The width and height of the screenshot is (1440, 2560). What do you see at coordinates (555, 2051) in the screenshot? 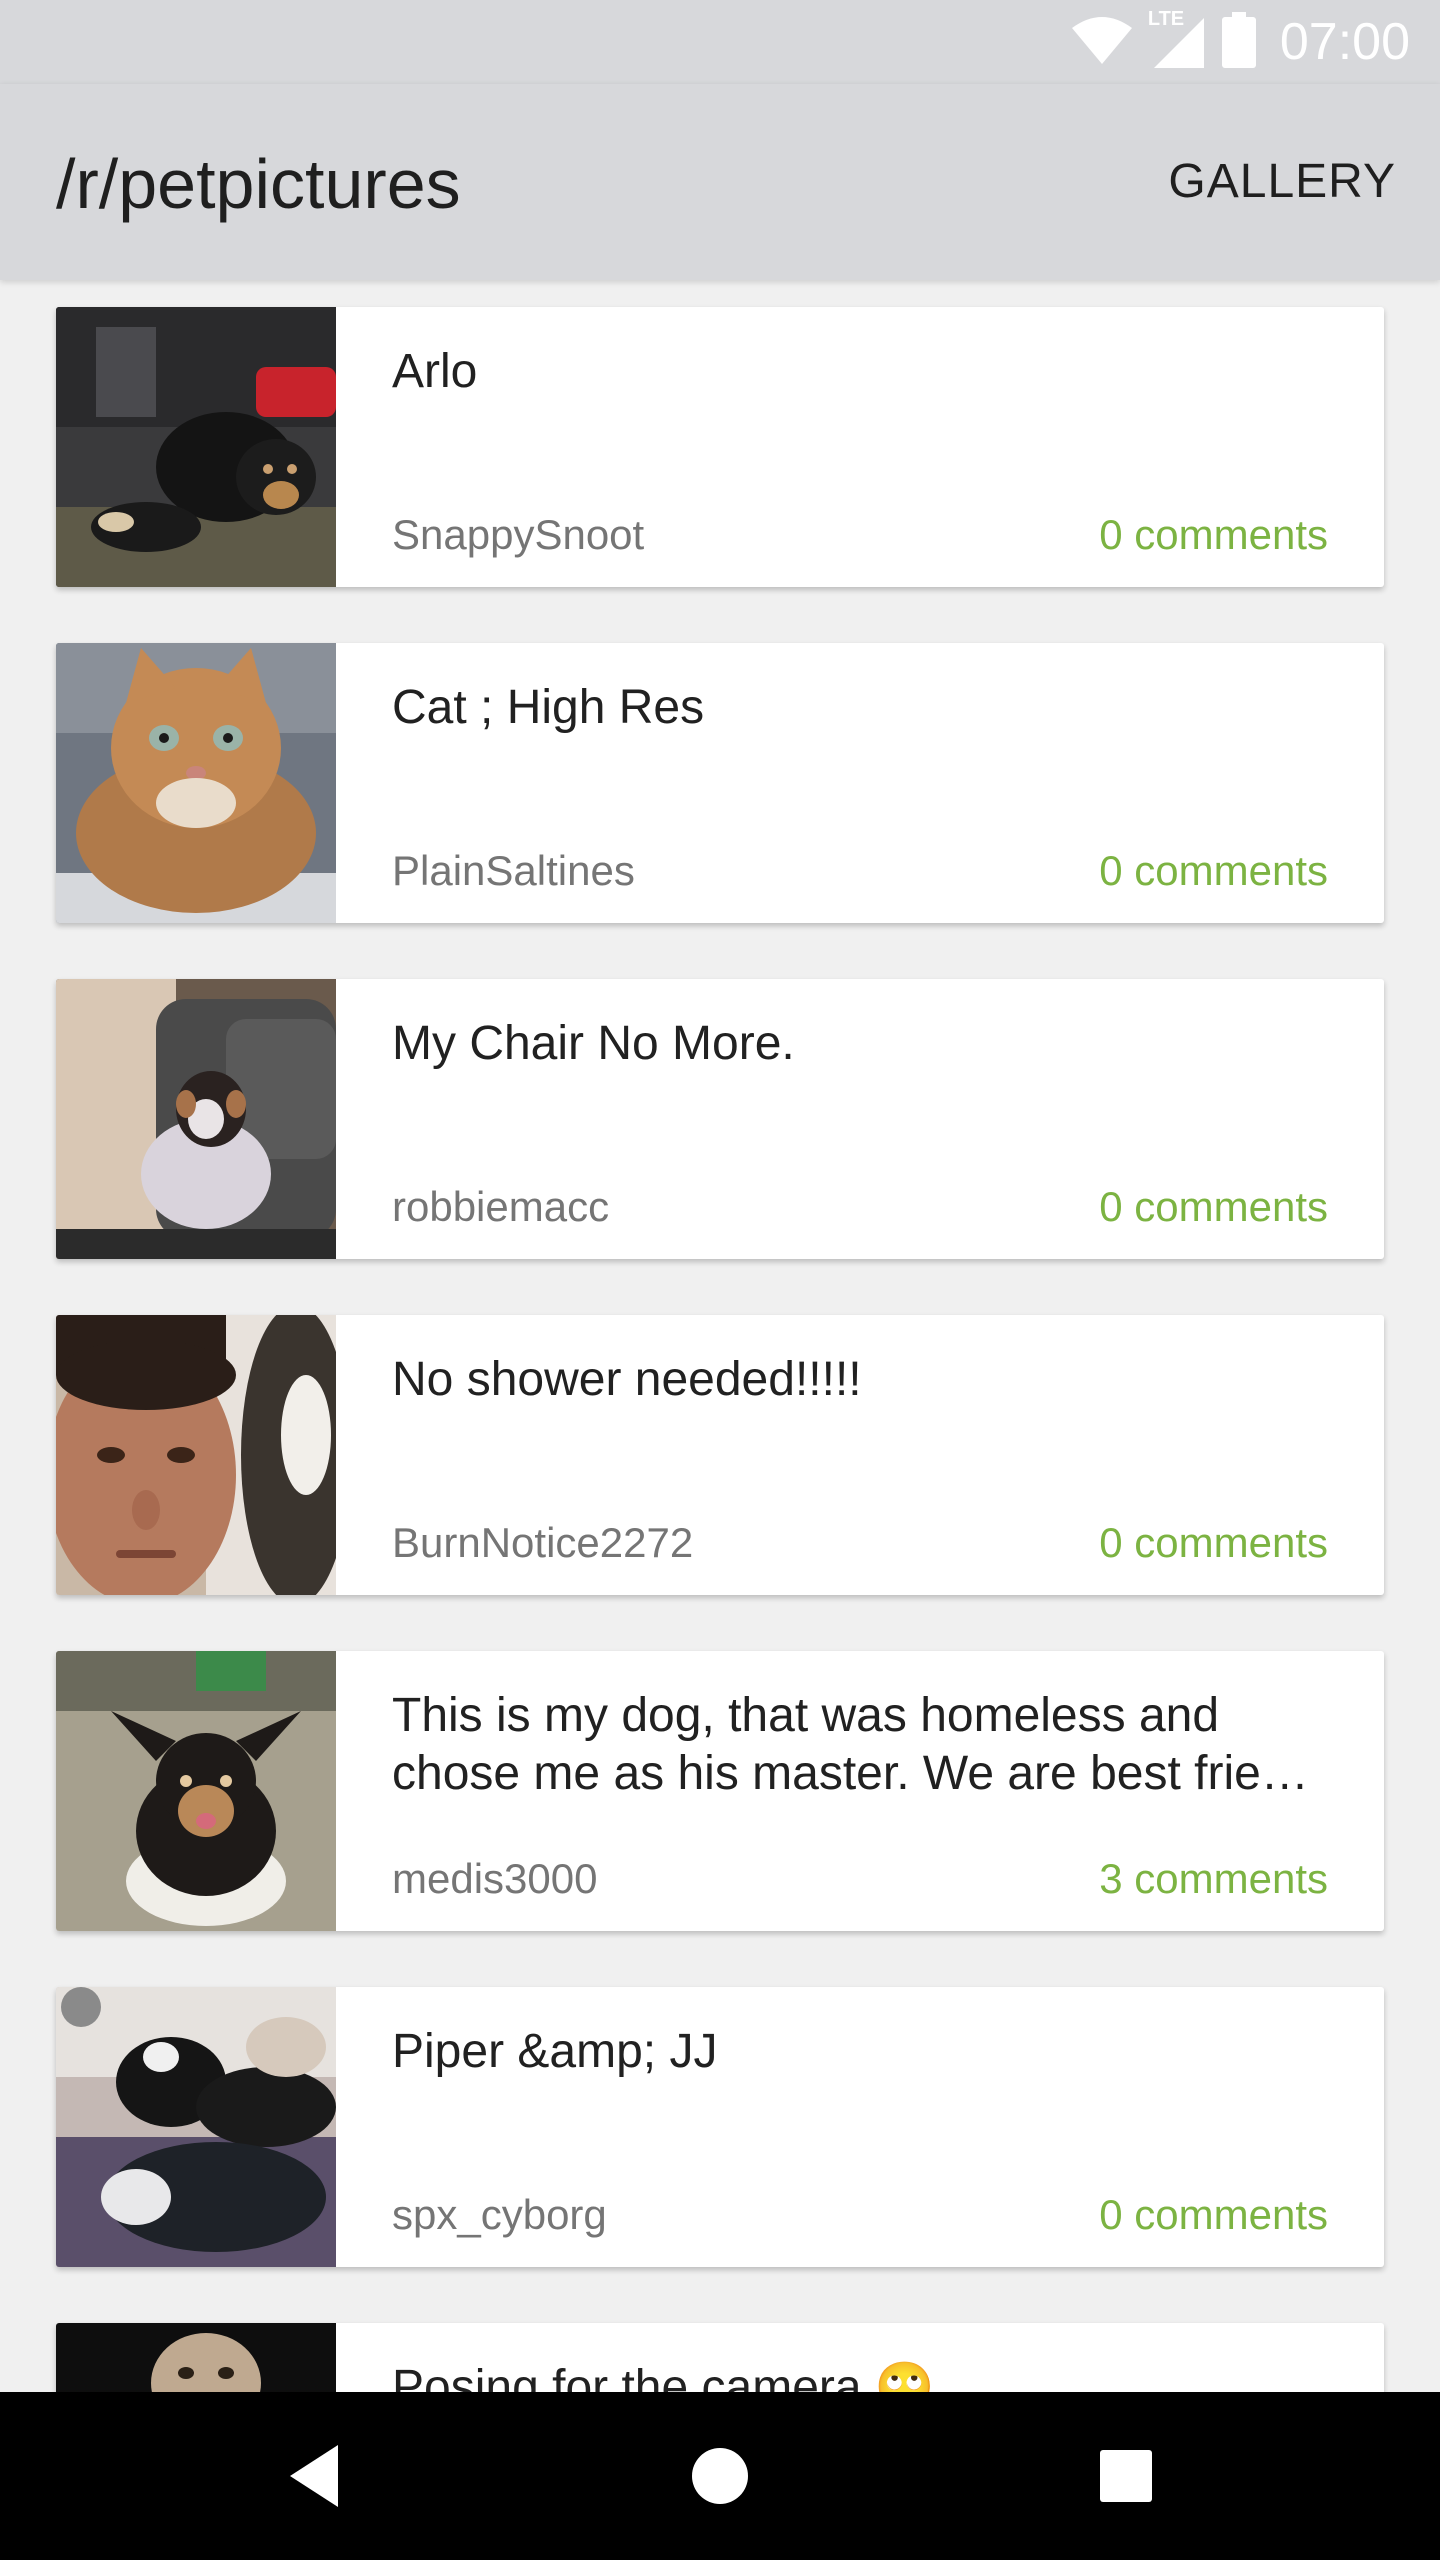
I see `post-title: Piper &amp; JJ` at bounding box center [555, 2051].